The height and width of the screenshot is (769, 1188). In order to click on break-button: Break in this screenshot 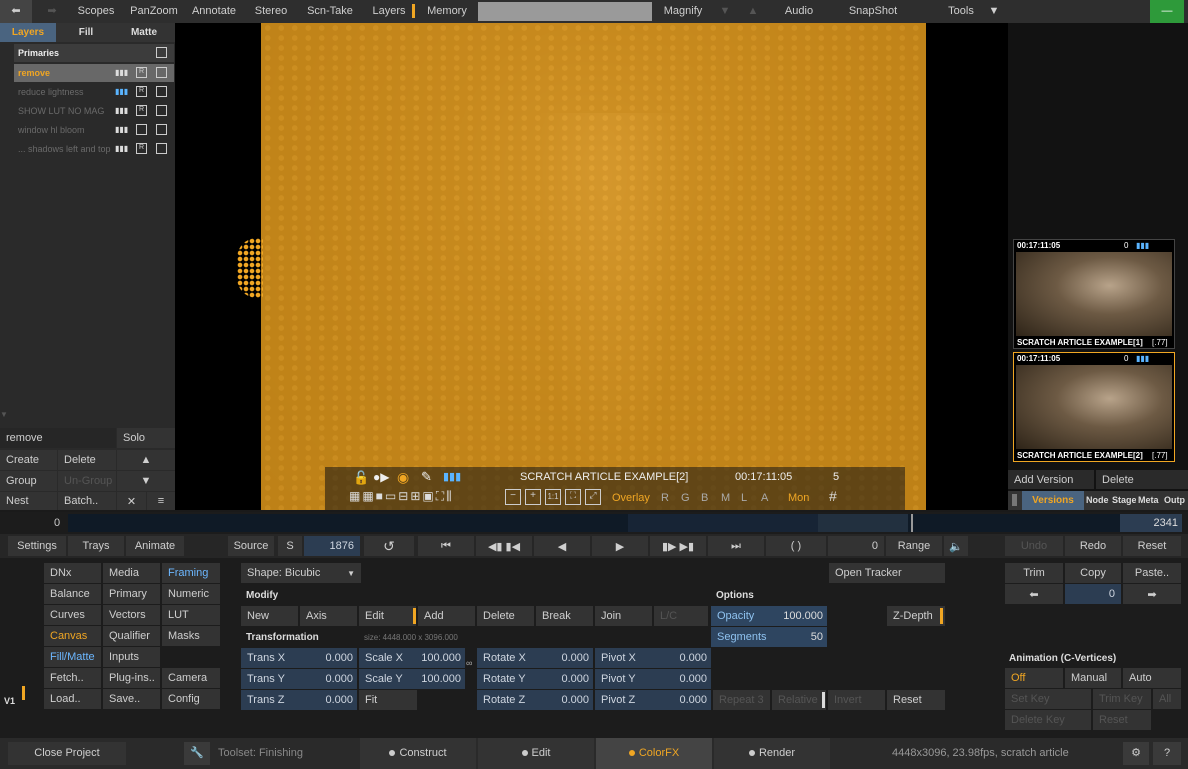, I will do `click(564, 616)`.